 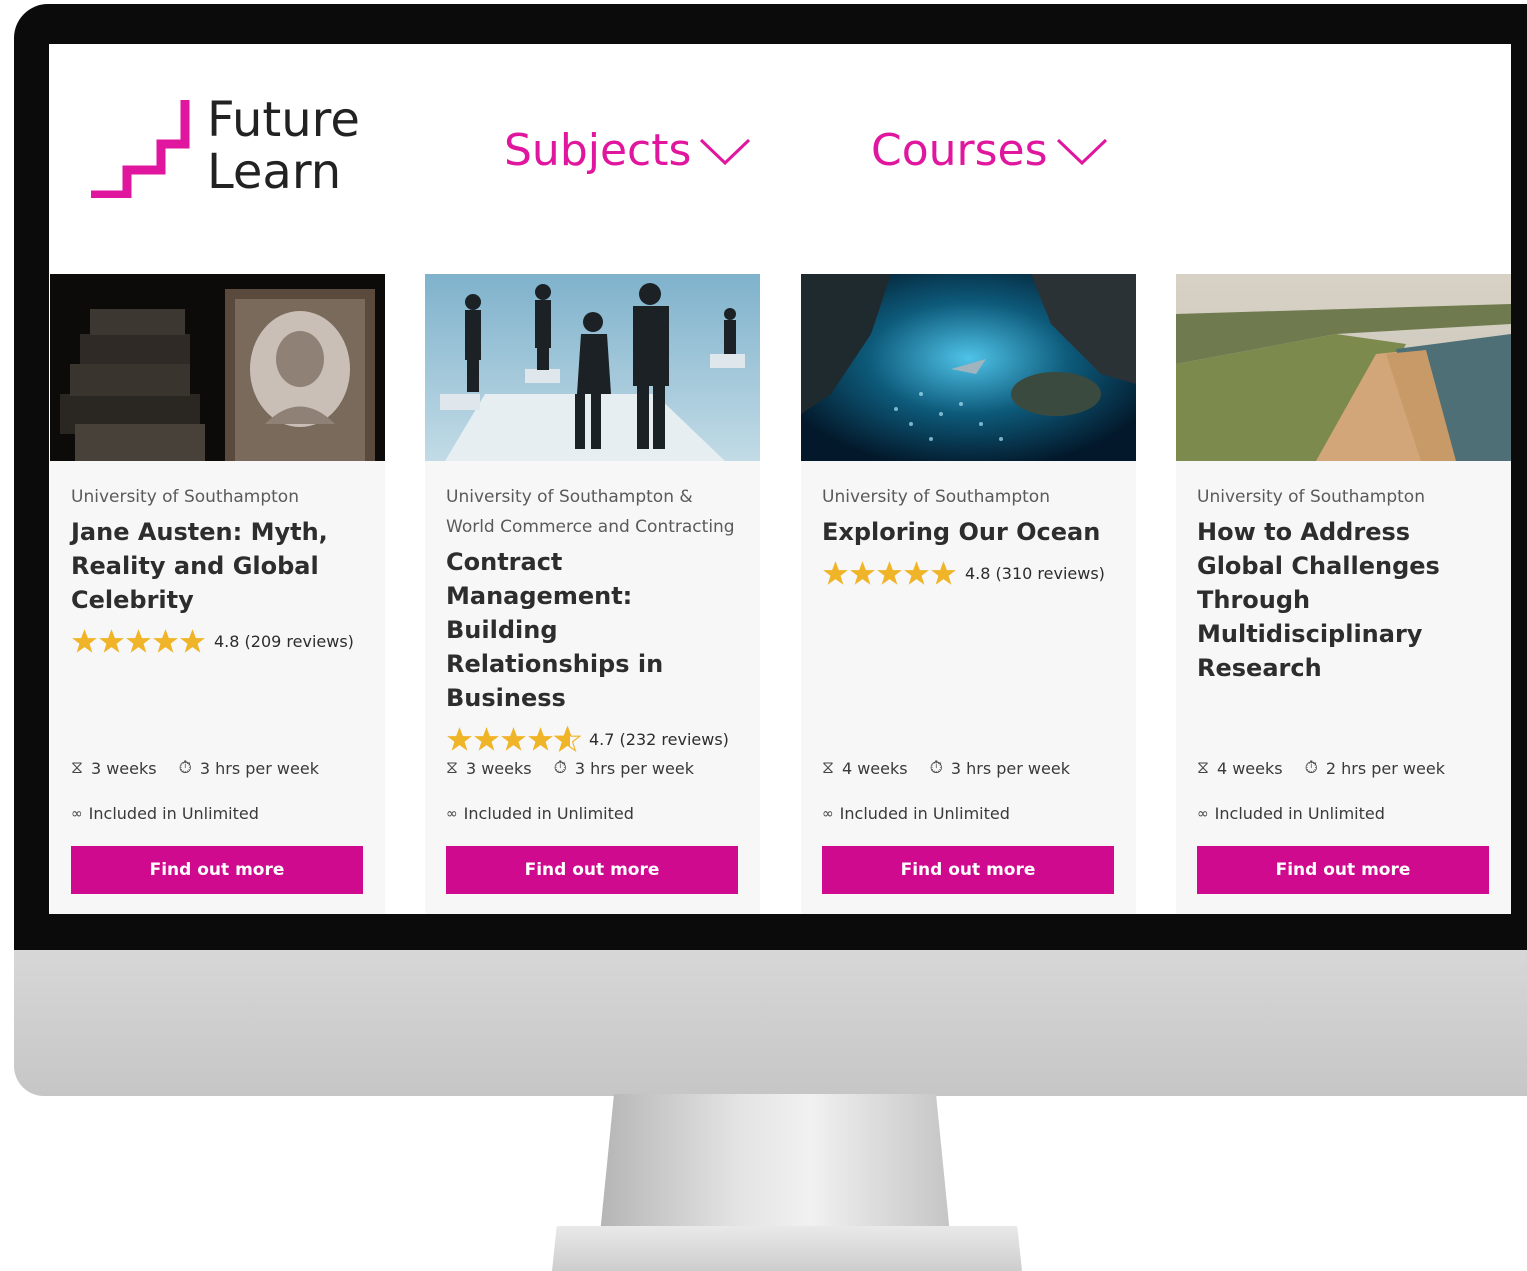 What do you see at coordinates (283, 120) in the screenshot?
I see `logo-text-line1: Future` at bounding box center [283, 120].